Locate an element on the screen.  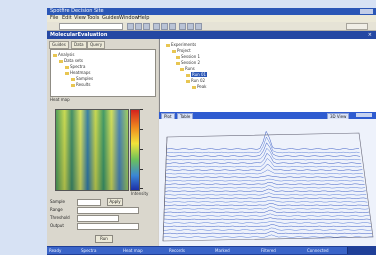
close-icon: × is located at coordinates (370, 35).